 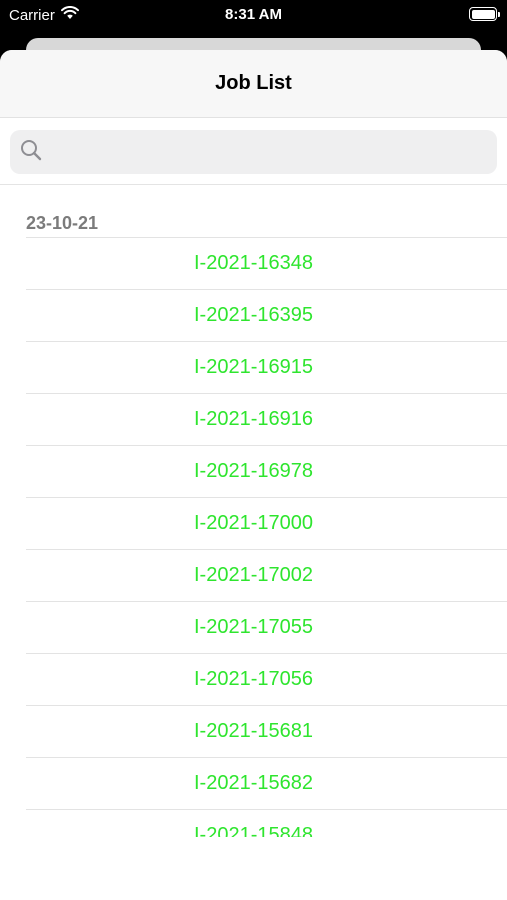 I want to click on status-time: 8:31 AM, so click(x=253, y=14).